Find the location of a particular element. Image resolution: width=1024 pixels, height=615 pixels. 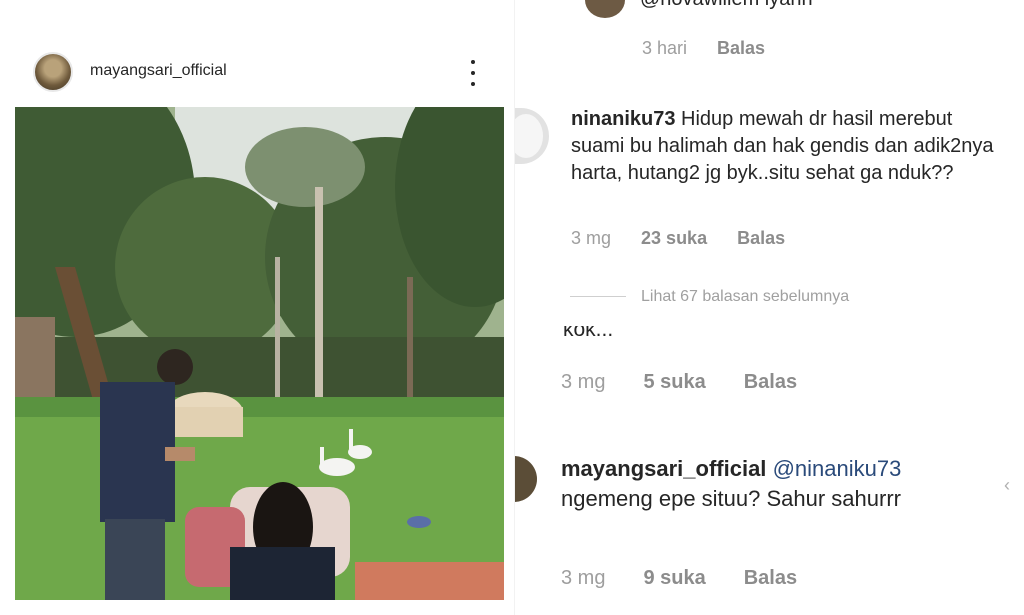

comment-meta: 3 mg 23 suka Balas is located at coordinates (693, 238).